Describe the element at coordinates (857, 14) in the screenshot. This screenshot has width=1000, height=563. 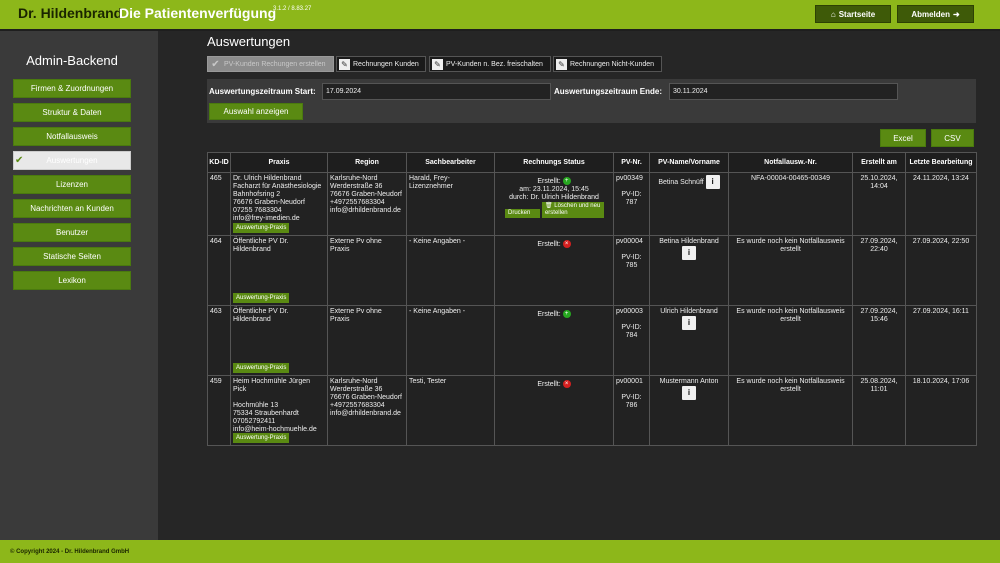
I see `home-button-label: Startseite` at that location.